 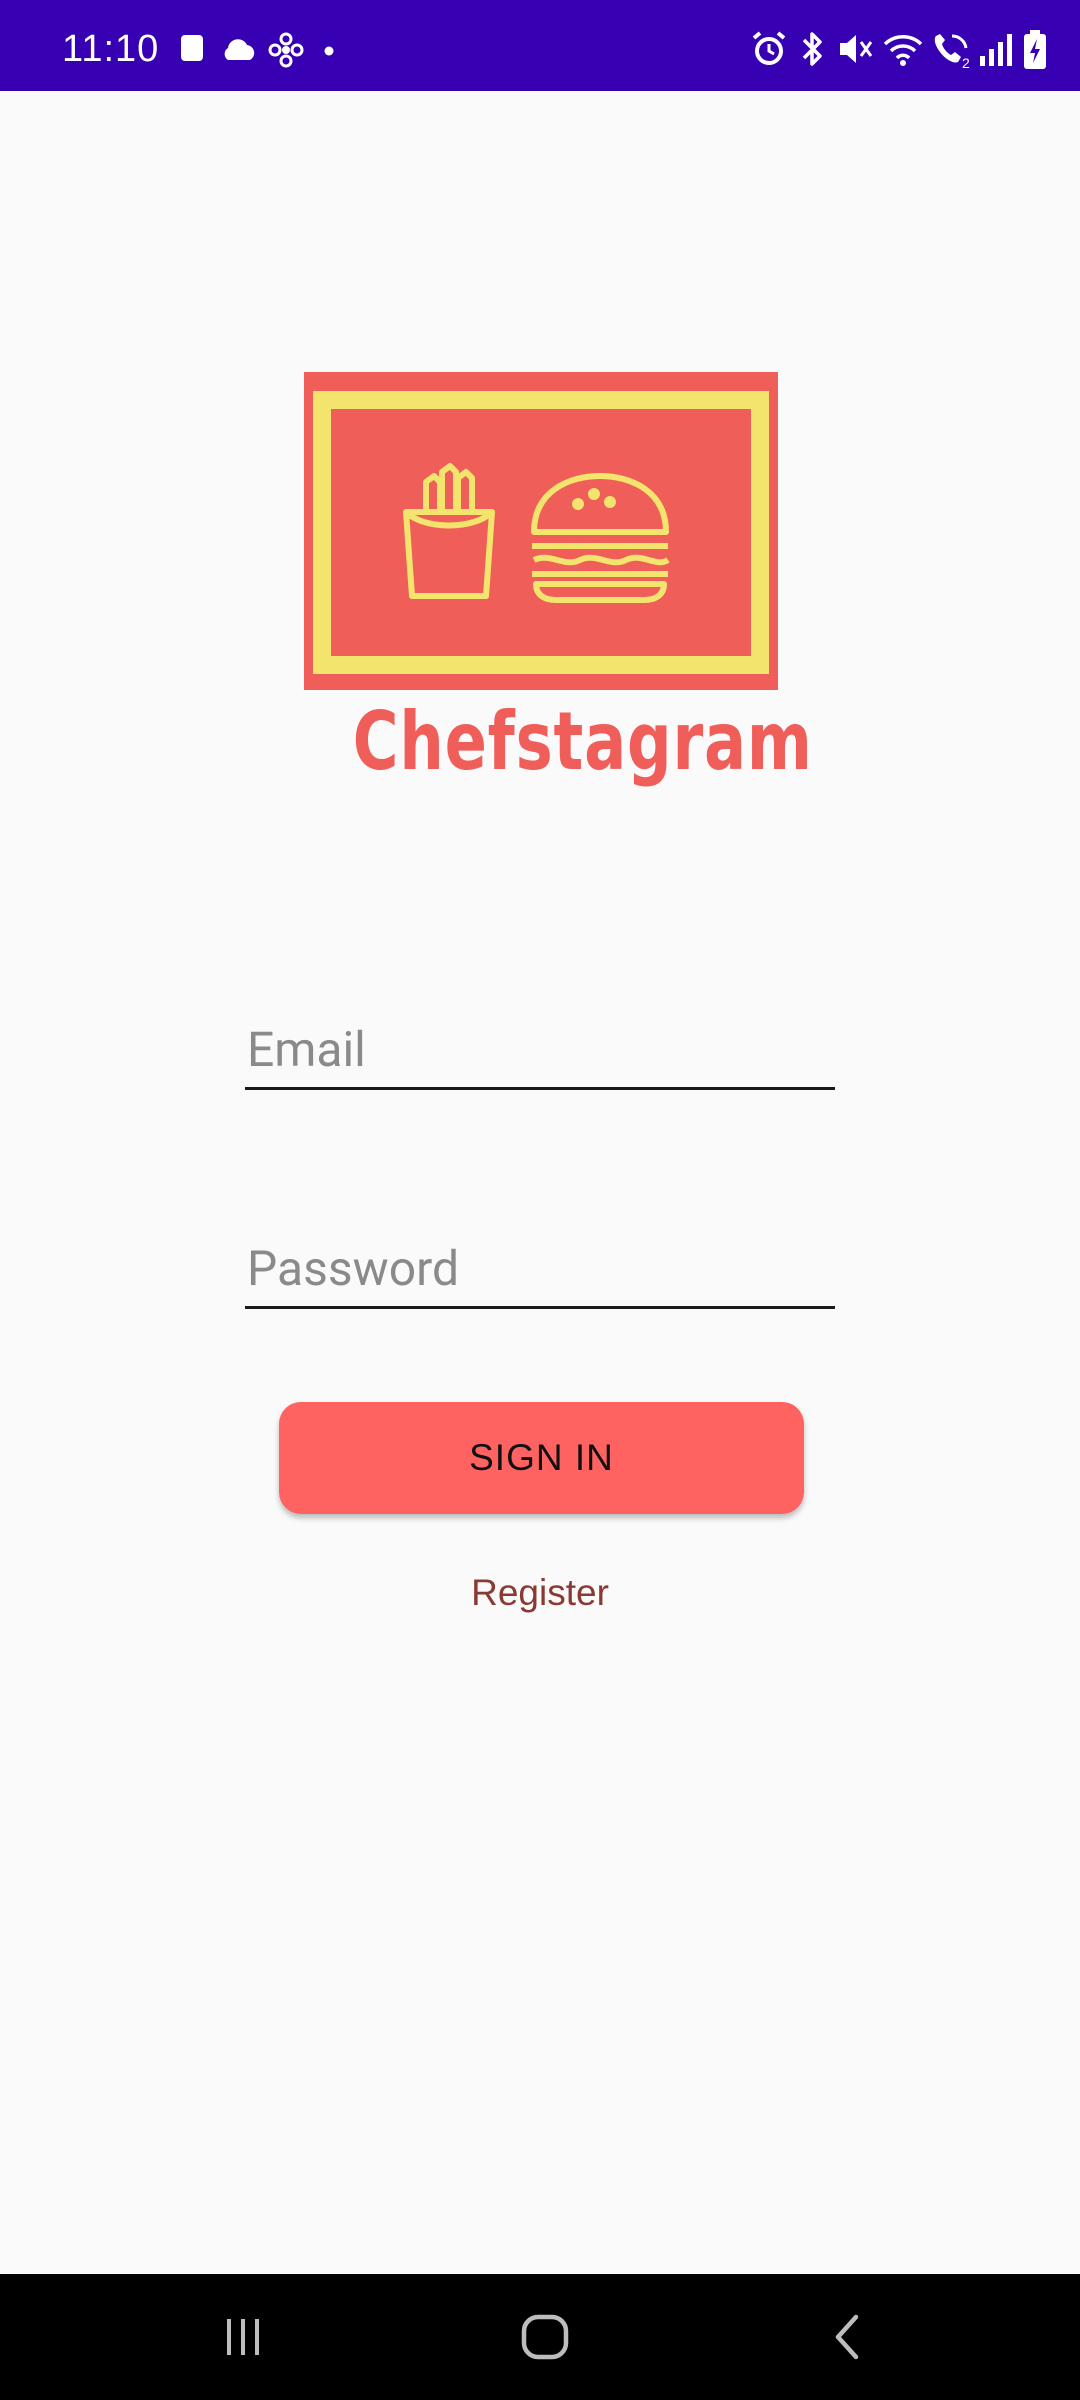 What do you see at coordinates (541, 1458) in the screenshot?
I see `sign-in-button: SIGN IN` at bounding box center [541, 1458].